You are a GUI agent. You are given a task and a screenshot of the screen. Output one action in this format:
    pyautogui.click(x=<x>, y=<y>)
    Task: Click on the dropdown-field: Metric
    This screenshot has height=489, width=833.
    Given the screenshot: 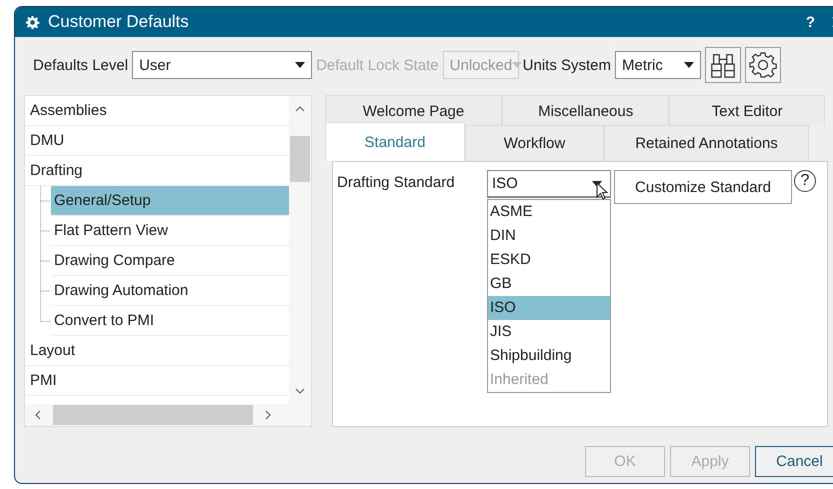 What is the action you would take?
    pyautogui.click(x=658, y=65)
    